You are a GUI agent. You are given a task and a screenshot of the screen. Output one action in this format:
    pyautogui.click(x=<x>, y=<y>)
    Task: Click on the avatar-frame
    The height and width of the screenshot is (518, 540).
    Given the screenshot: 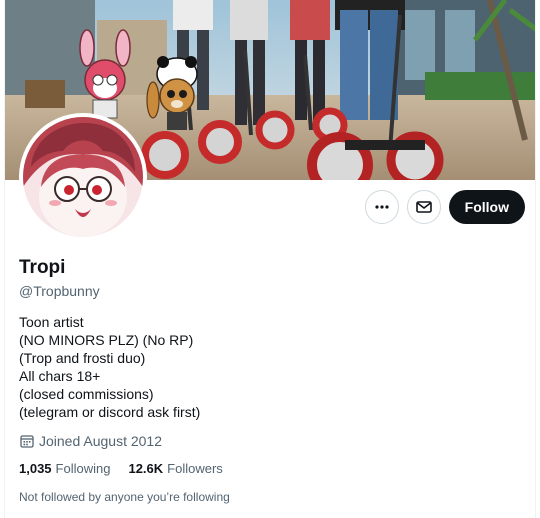 What is the action you would take?
    pyautogui.click(x=83, y=177)
    